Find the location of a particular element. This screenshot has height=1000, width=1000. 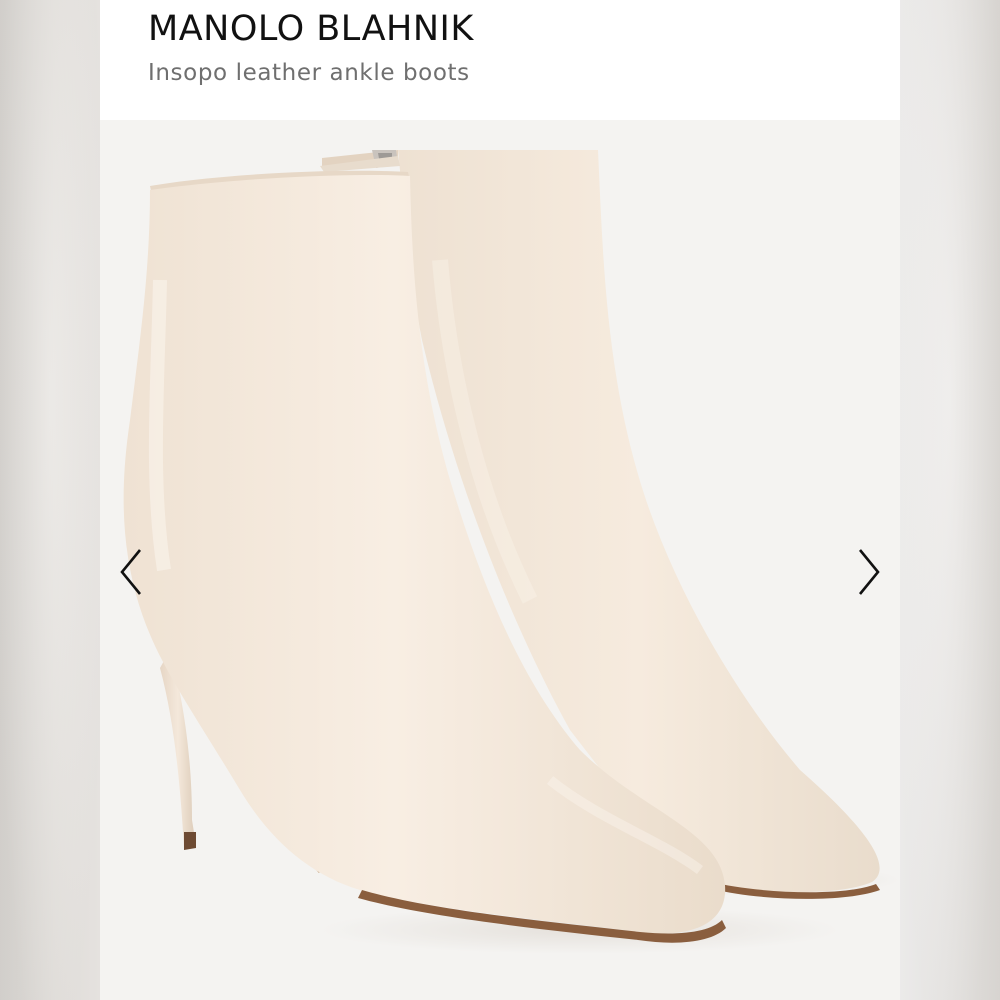

left-backdrop is located at coordinates (50, 500).